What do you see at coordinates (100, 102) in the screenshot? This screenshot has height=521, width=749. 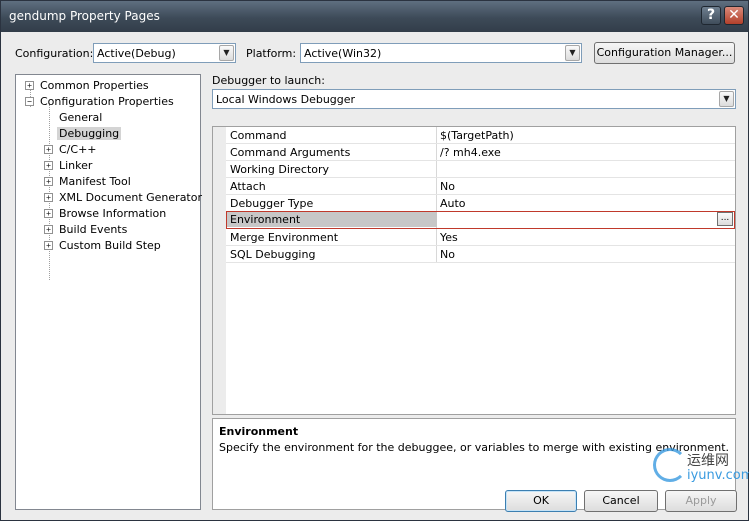 I see `tree-item-configuration-properties: − Configuration Properties` at bounding box center [100, 102].